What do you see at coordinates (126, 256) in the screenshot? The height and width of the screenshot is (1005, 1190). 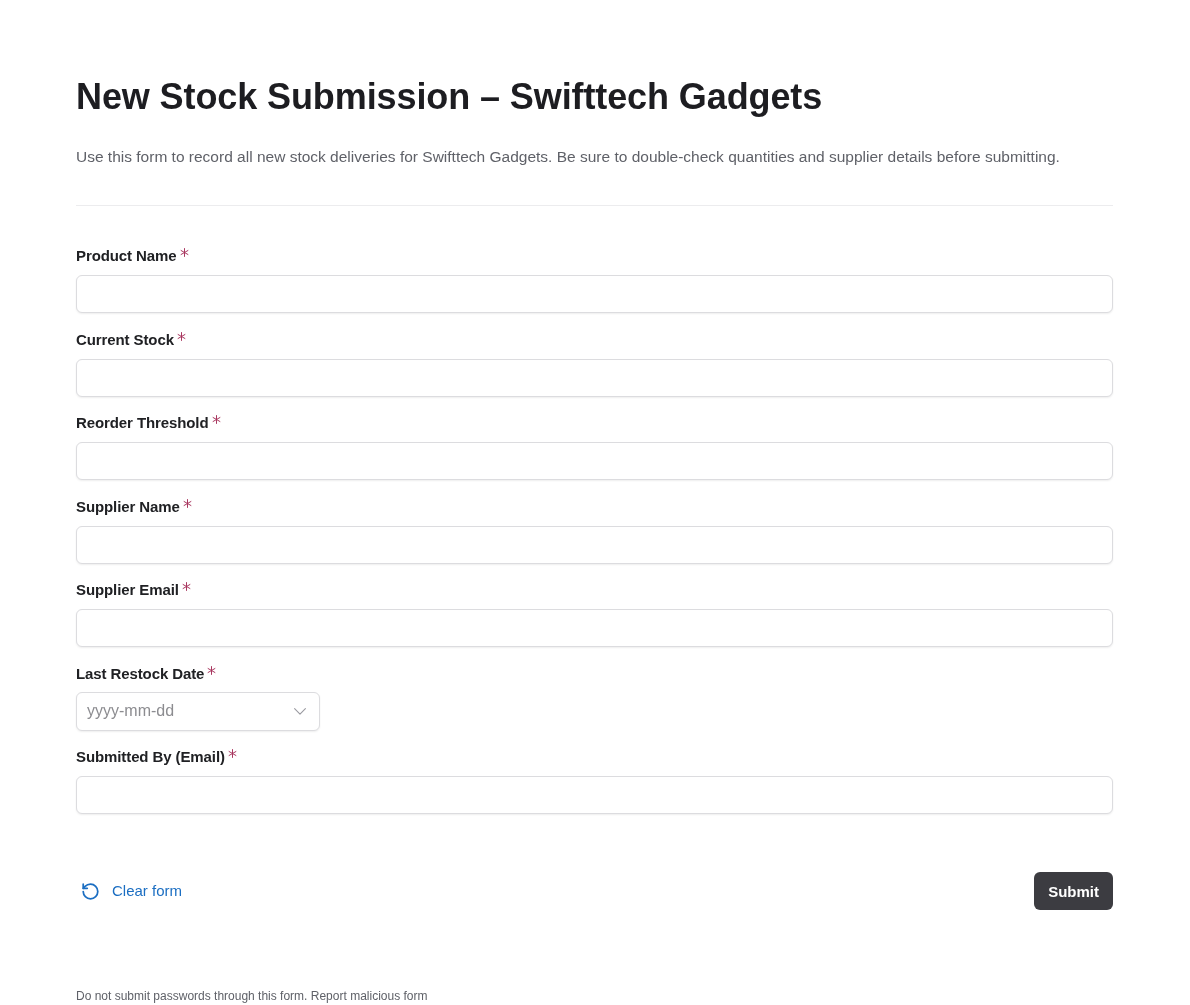 I see `field-label: Product Name` at bounding box center [126, 256].